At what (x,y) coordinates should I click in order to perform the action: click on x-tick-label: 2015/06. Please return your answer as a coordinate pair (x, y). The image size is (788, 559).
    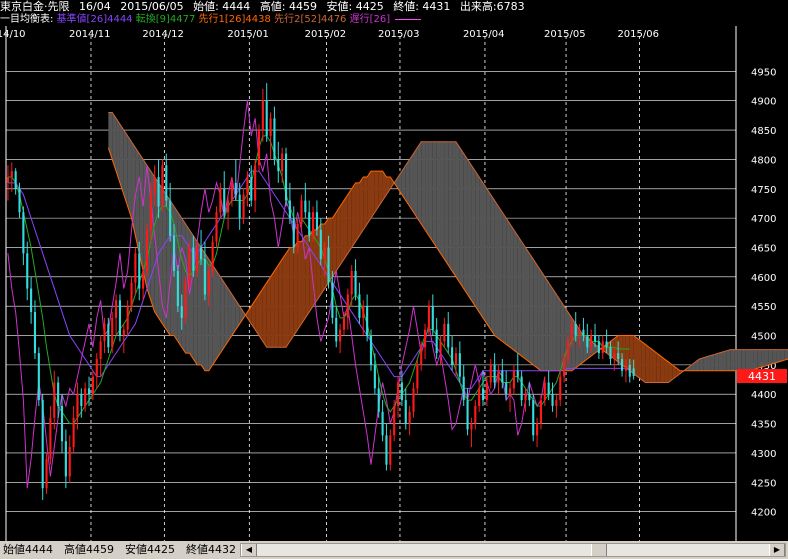
    Looking at the image, I should click on (638, 34).